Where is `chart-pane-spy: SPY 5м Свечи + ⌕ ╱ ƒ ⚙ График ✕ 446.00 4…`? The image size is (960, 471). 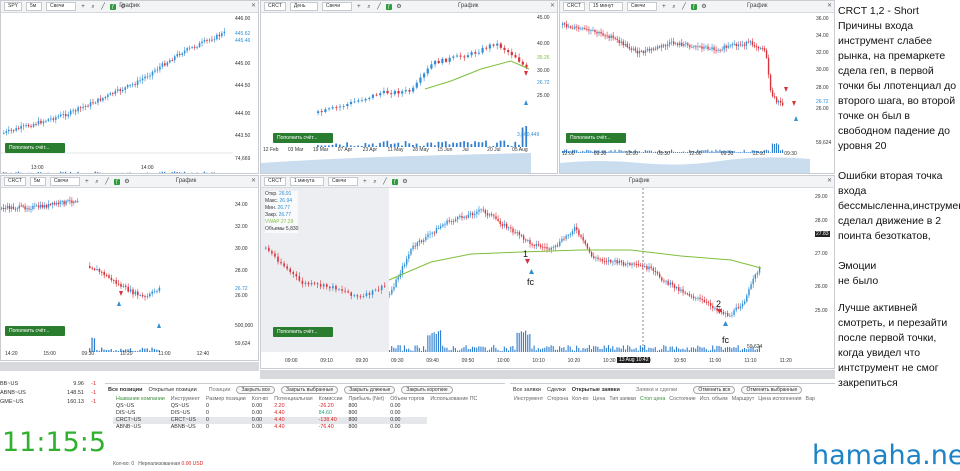 chart-pane-spy: SPY 5м Свечи + ⌕ ╱ ƒ ⚙ График ✕ 446.00 4… is located at coordinates (129, 87).